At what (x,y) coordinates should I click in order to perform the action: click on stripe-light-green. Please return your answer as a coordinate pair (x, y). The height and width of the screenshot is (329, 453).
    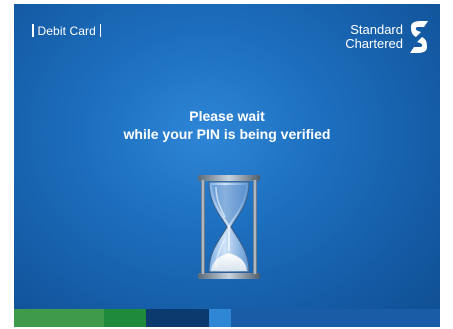
    Looking at the image, I should click on (59, 318).